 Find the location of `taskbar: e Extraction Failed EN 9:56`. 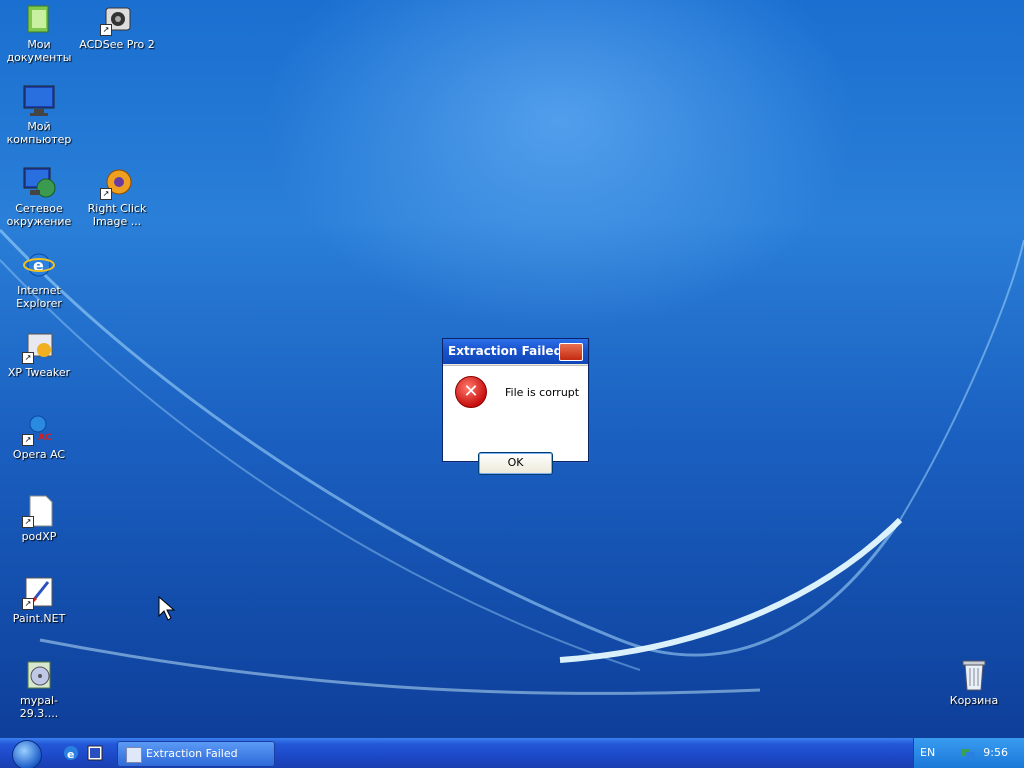

taskbar: e Extraction Failed EN 9:56 is located at coordinates (512, 753).